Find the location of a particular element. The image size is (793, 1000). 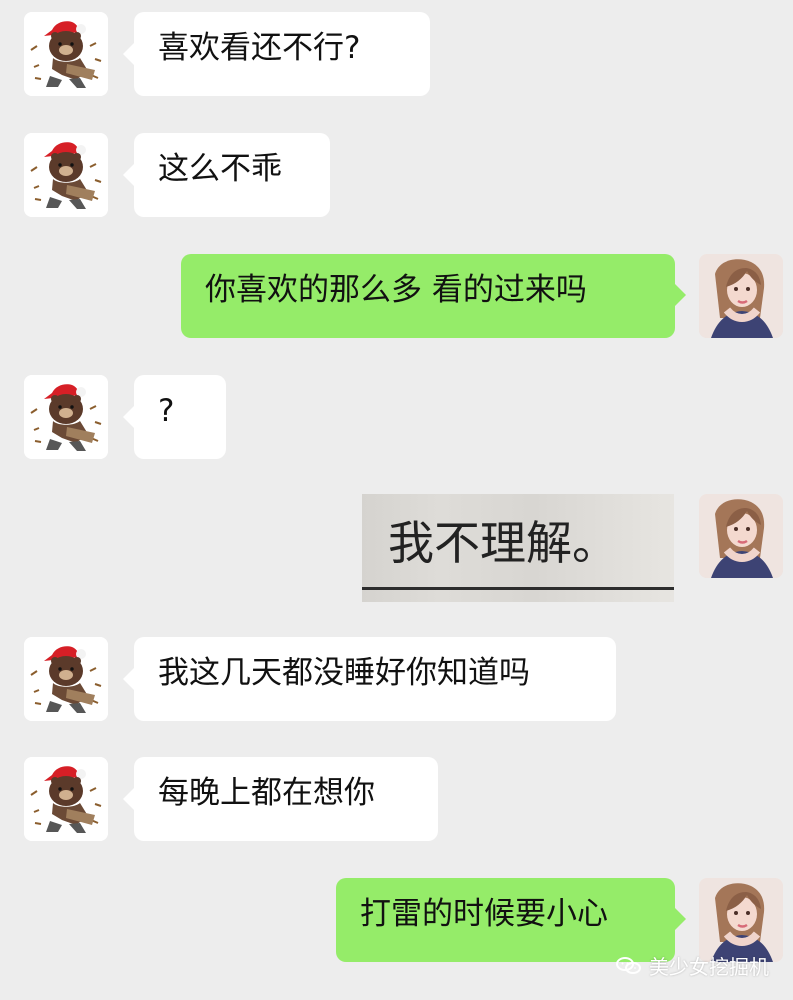

message-bubble: 这么不乖 is located at coordinates (226, 175).